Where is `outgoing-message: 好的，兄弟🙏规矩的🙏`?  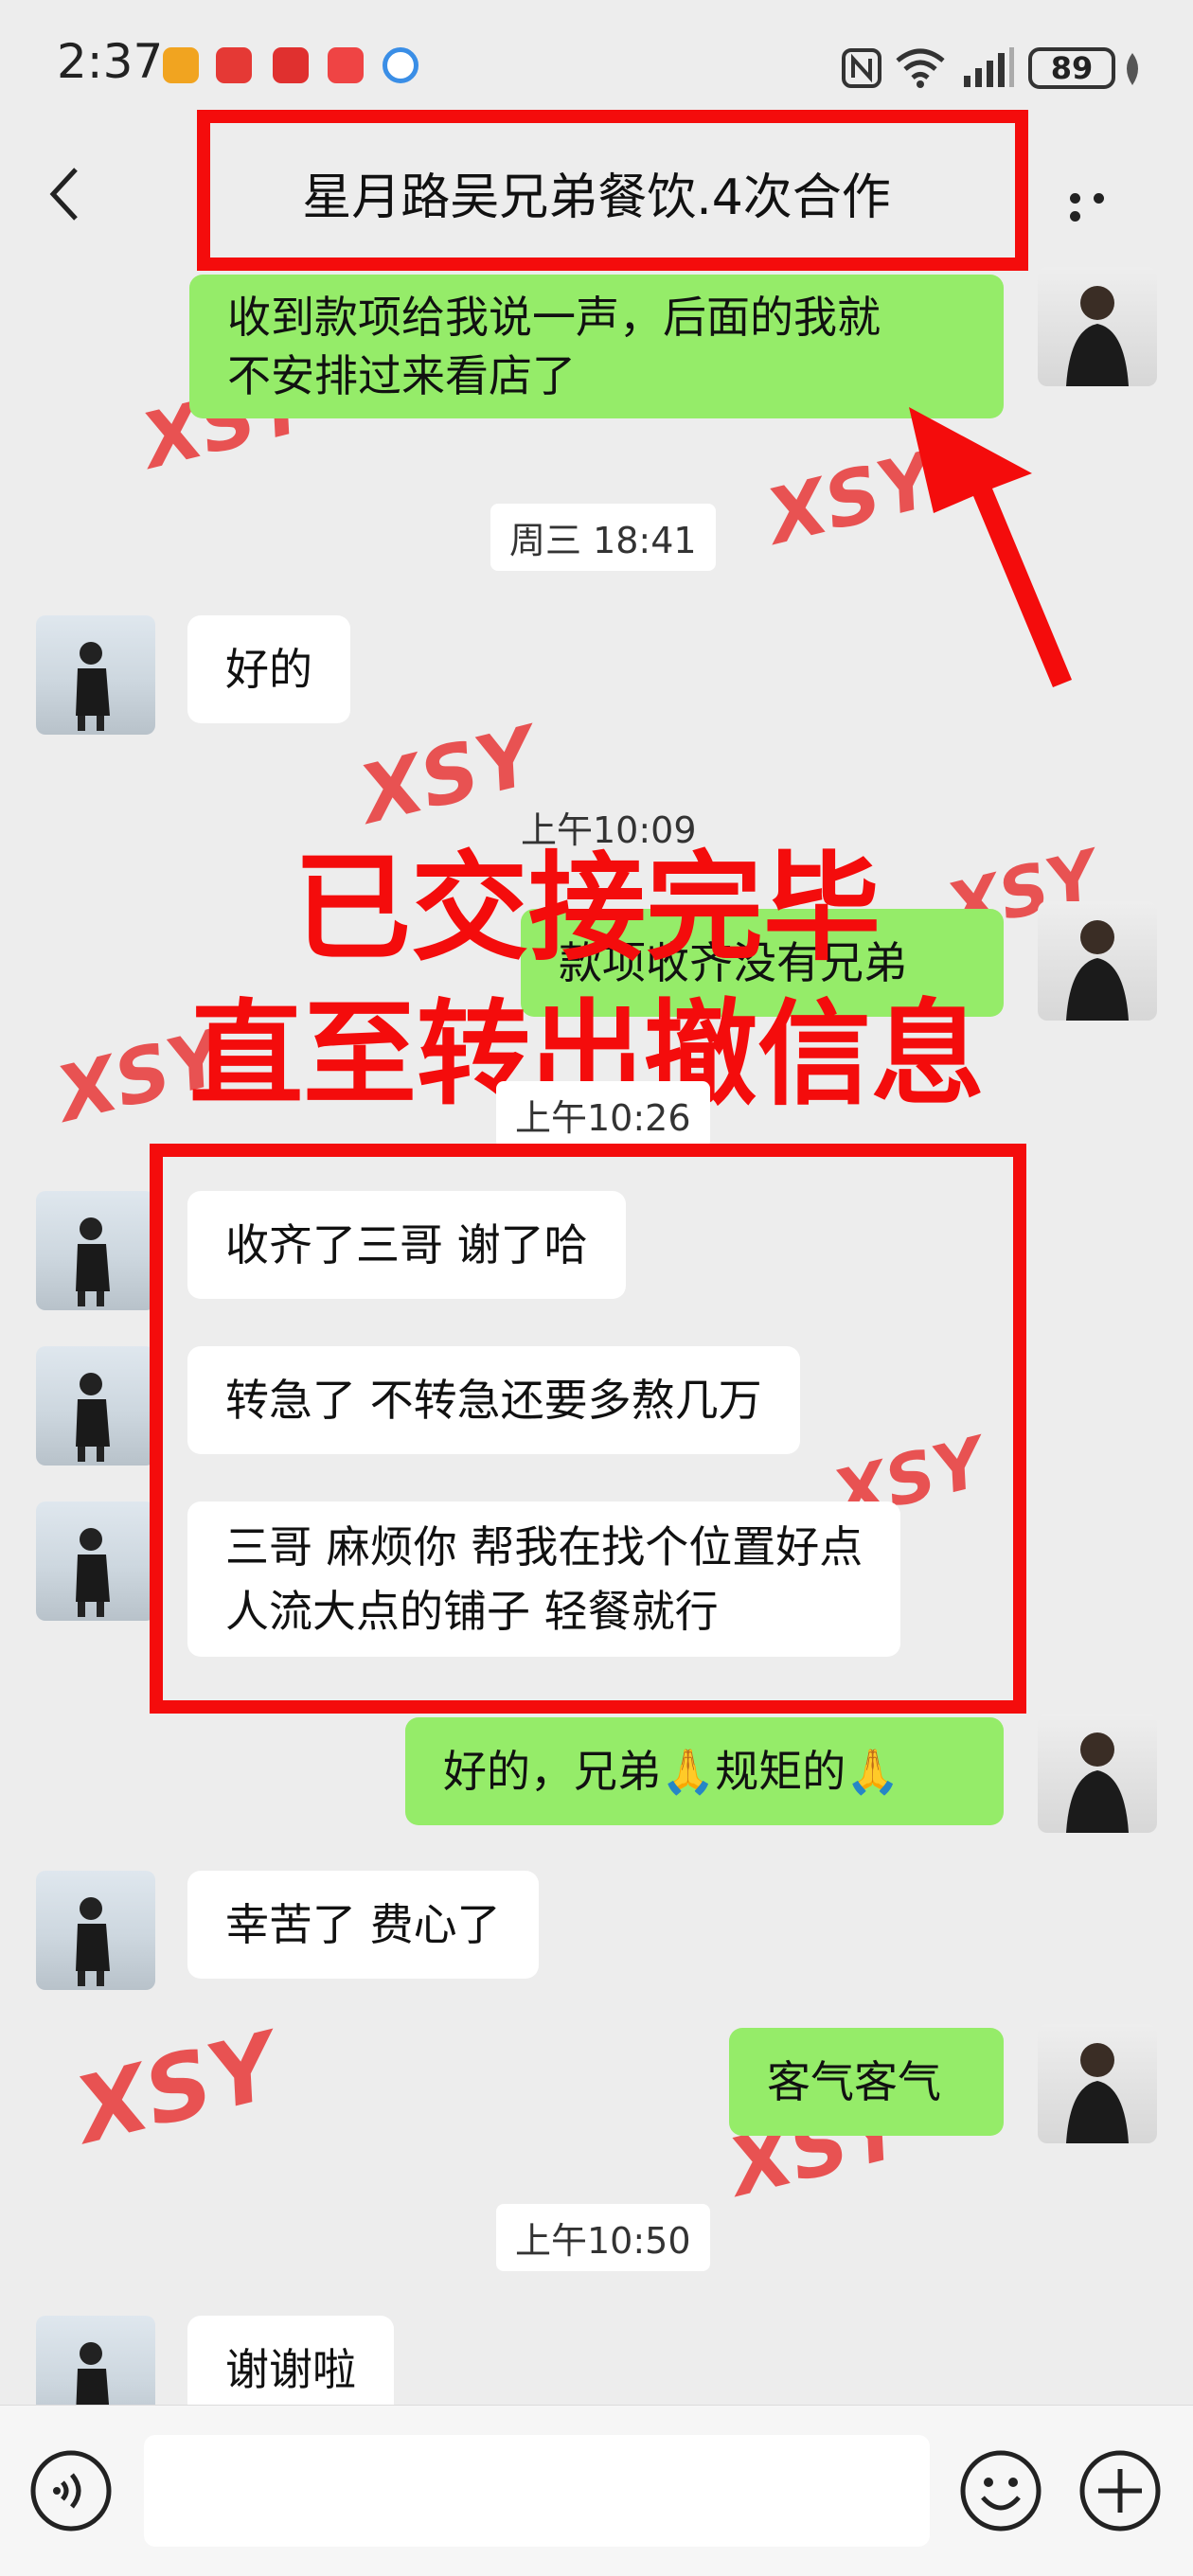 outgoing-message: 好的，兄弟🙏规矩的🙏 is located at coordinates (704, 1771).